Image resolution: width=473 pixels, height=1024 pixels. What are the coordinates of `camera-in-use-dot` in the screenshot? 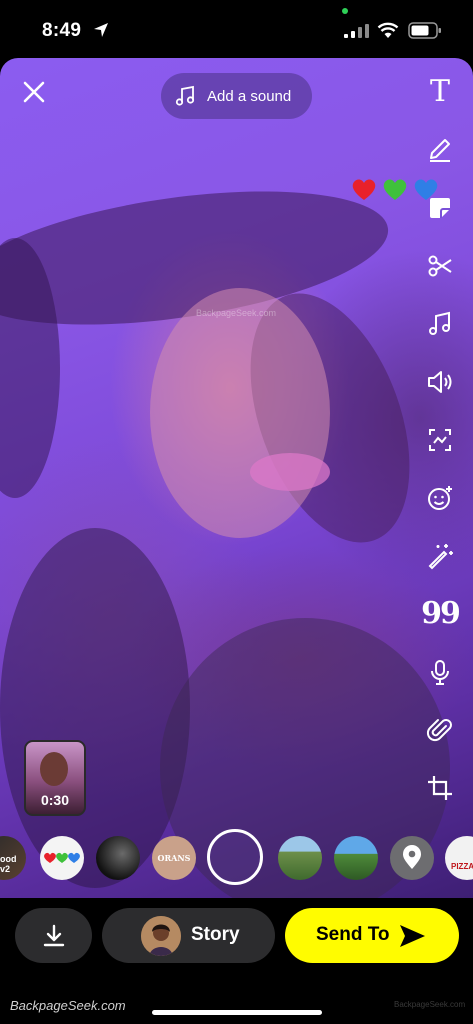 It's located at (345, 11).